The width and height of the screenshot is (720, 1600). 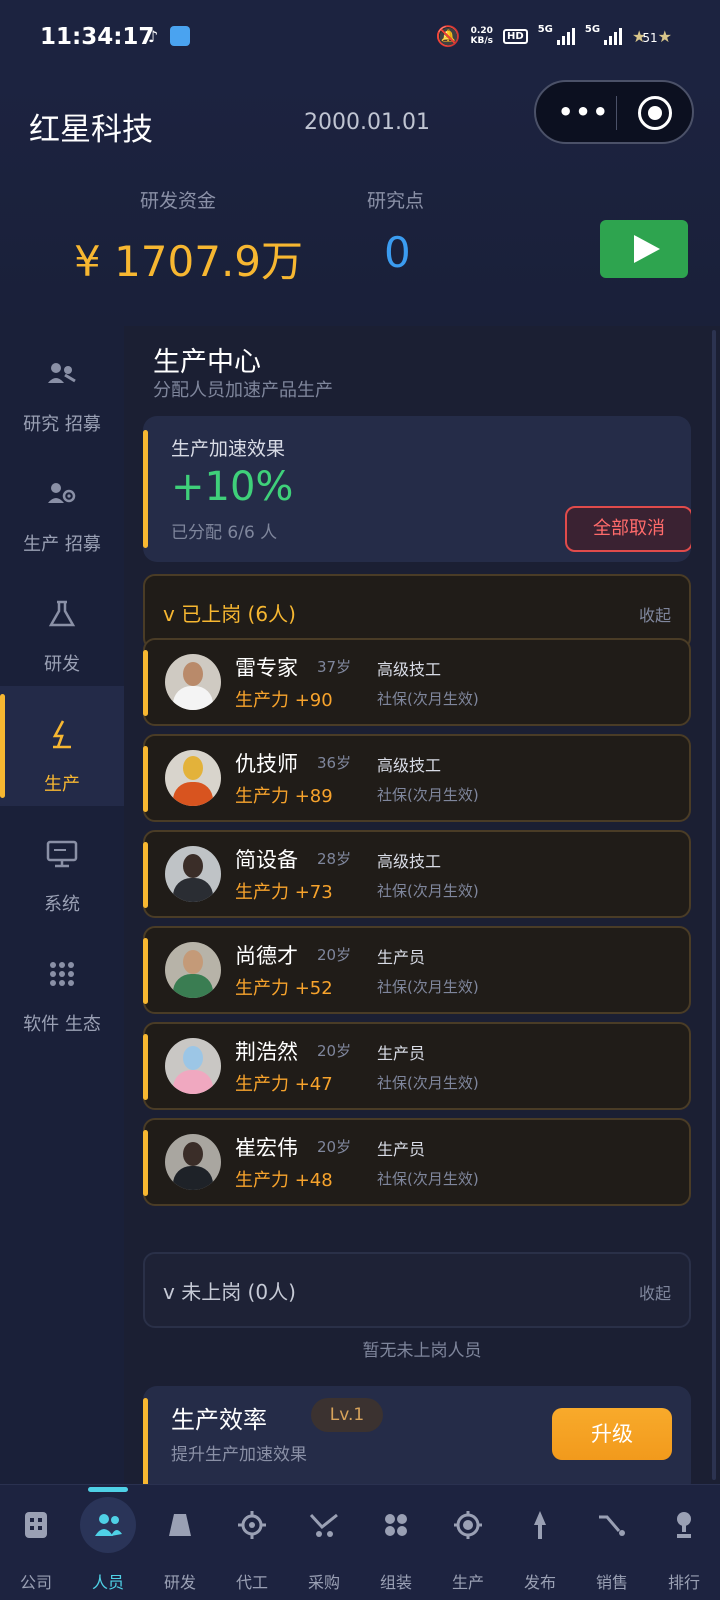 What do you see at coordinates (417, 874) in the screenshot?
I see `worker-row: 简设备 28岁 生产力 +73 高级技工 社保(次月生效)` at bounding box center [417, 874].